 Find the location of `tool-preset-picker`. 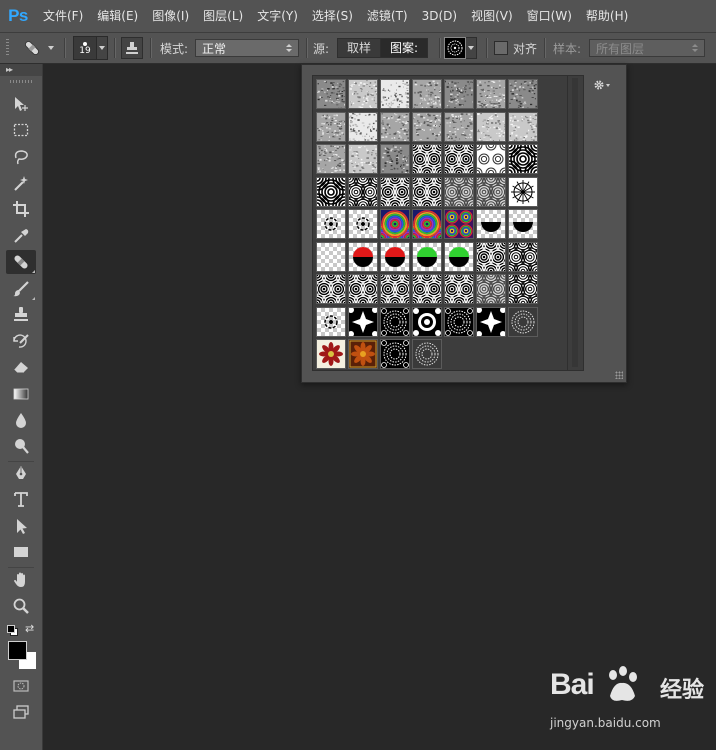

tool-preset-picker is located at coordinates (38, 48).